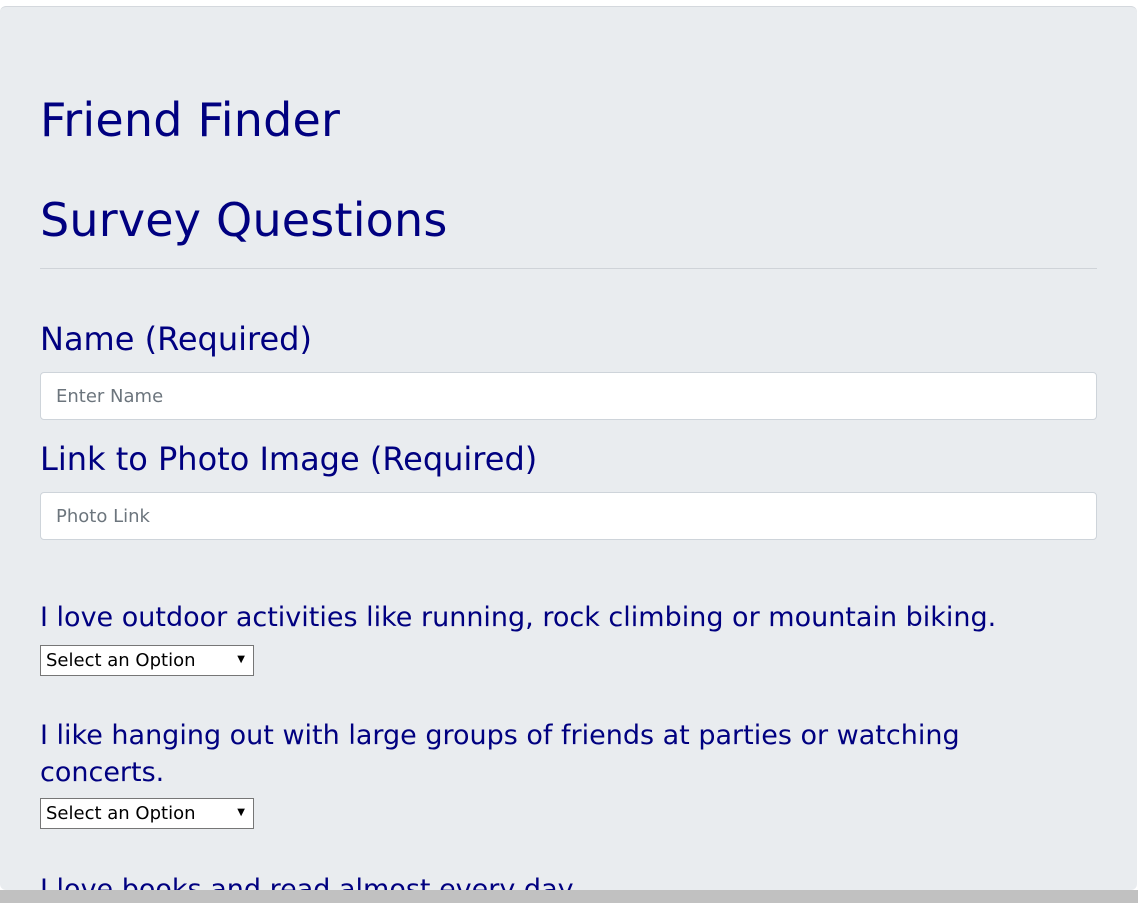 The image size is (1138, 903). What do you see at coordinates (176, 339) in the screenshot?
I see `name-label: Name (Required)` at bounding box center [176, 339].